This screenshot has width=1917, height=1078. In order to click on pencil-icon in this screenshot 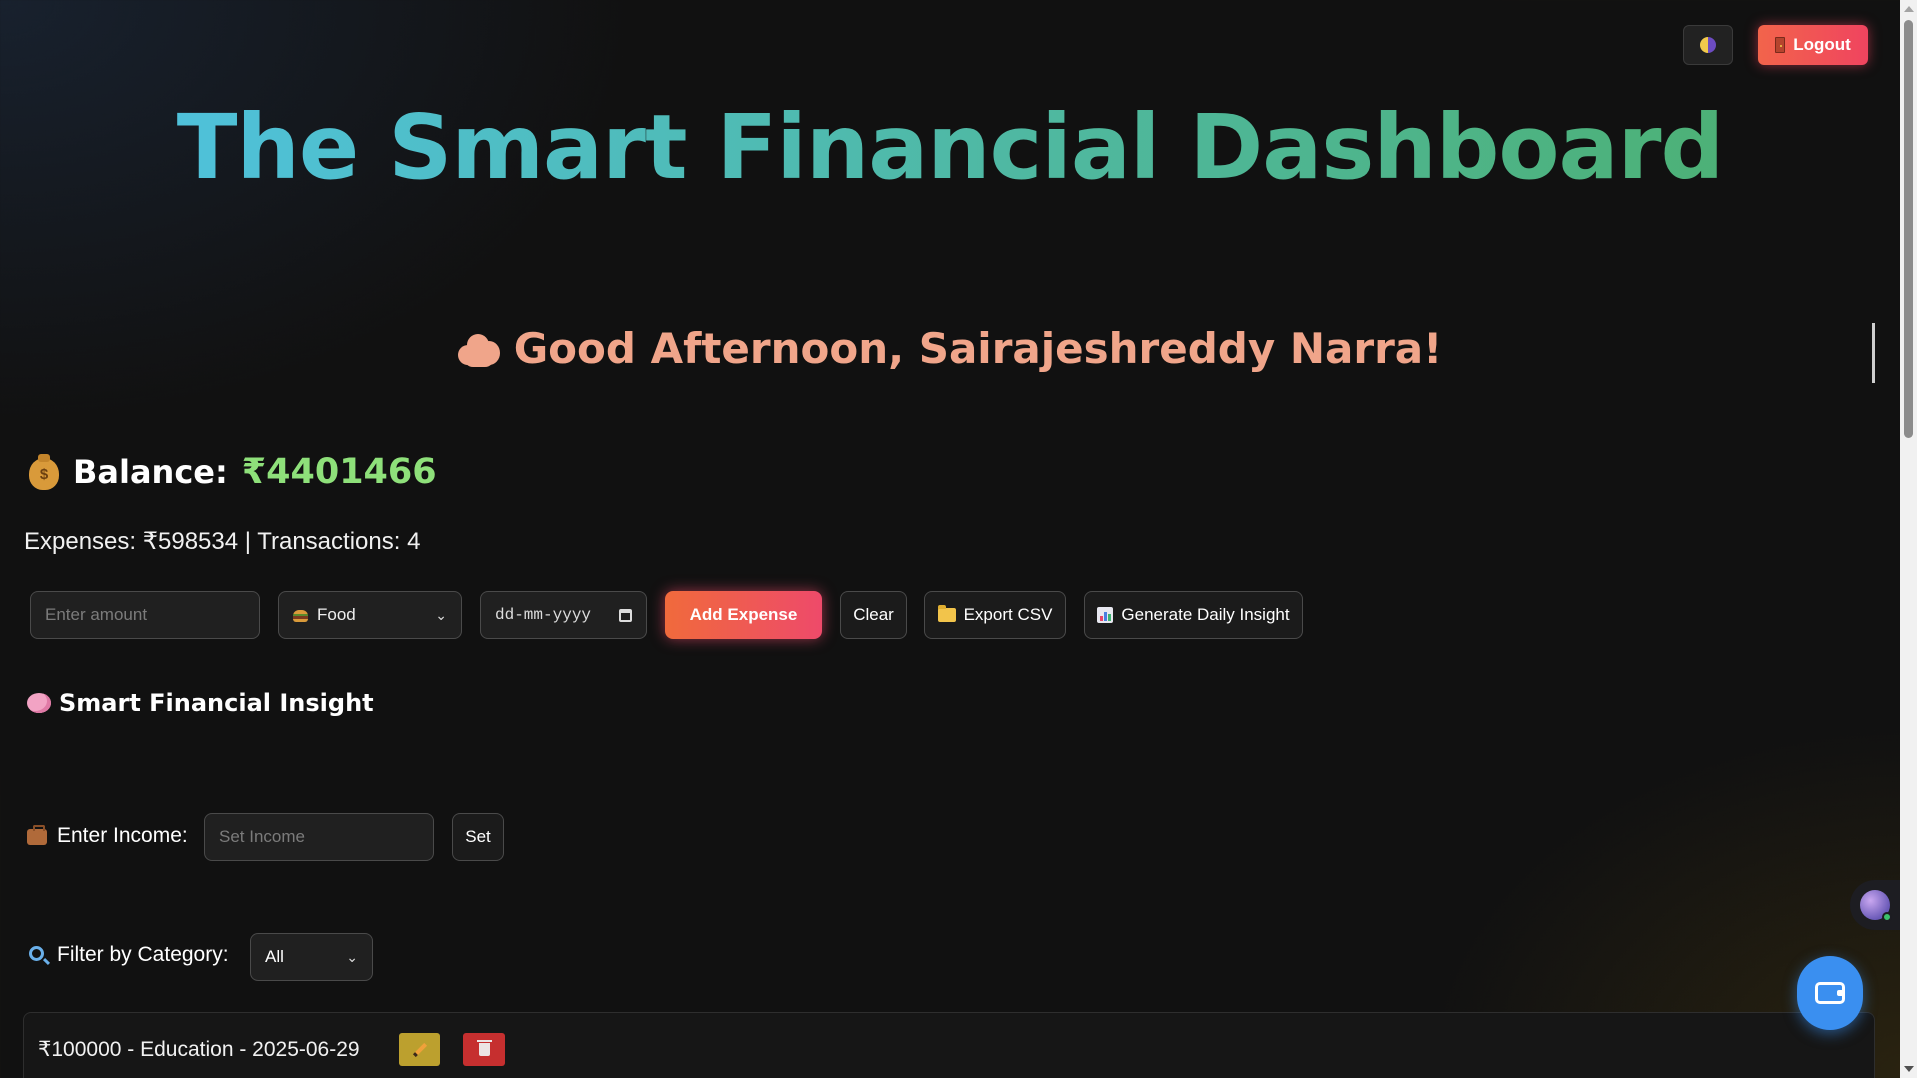, I will do `click(419, 1049)`.